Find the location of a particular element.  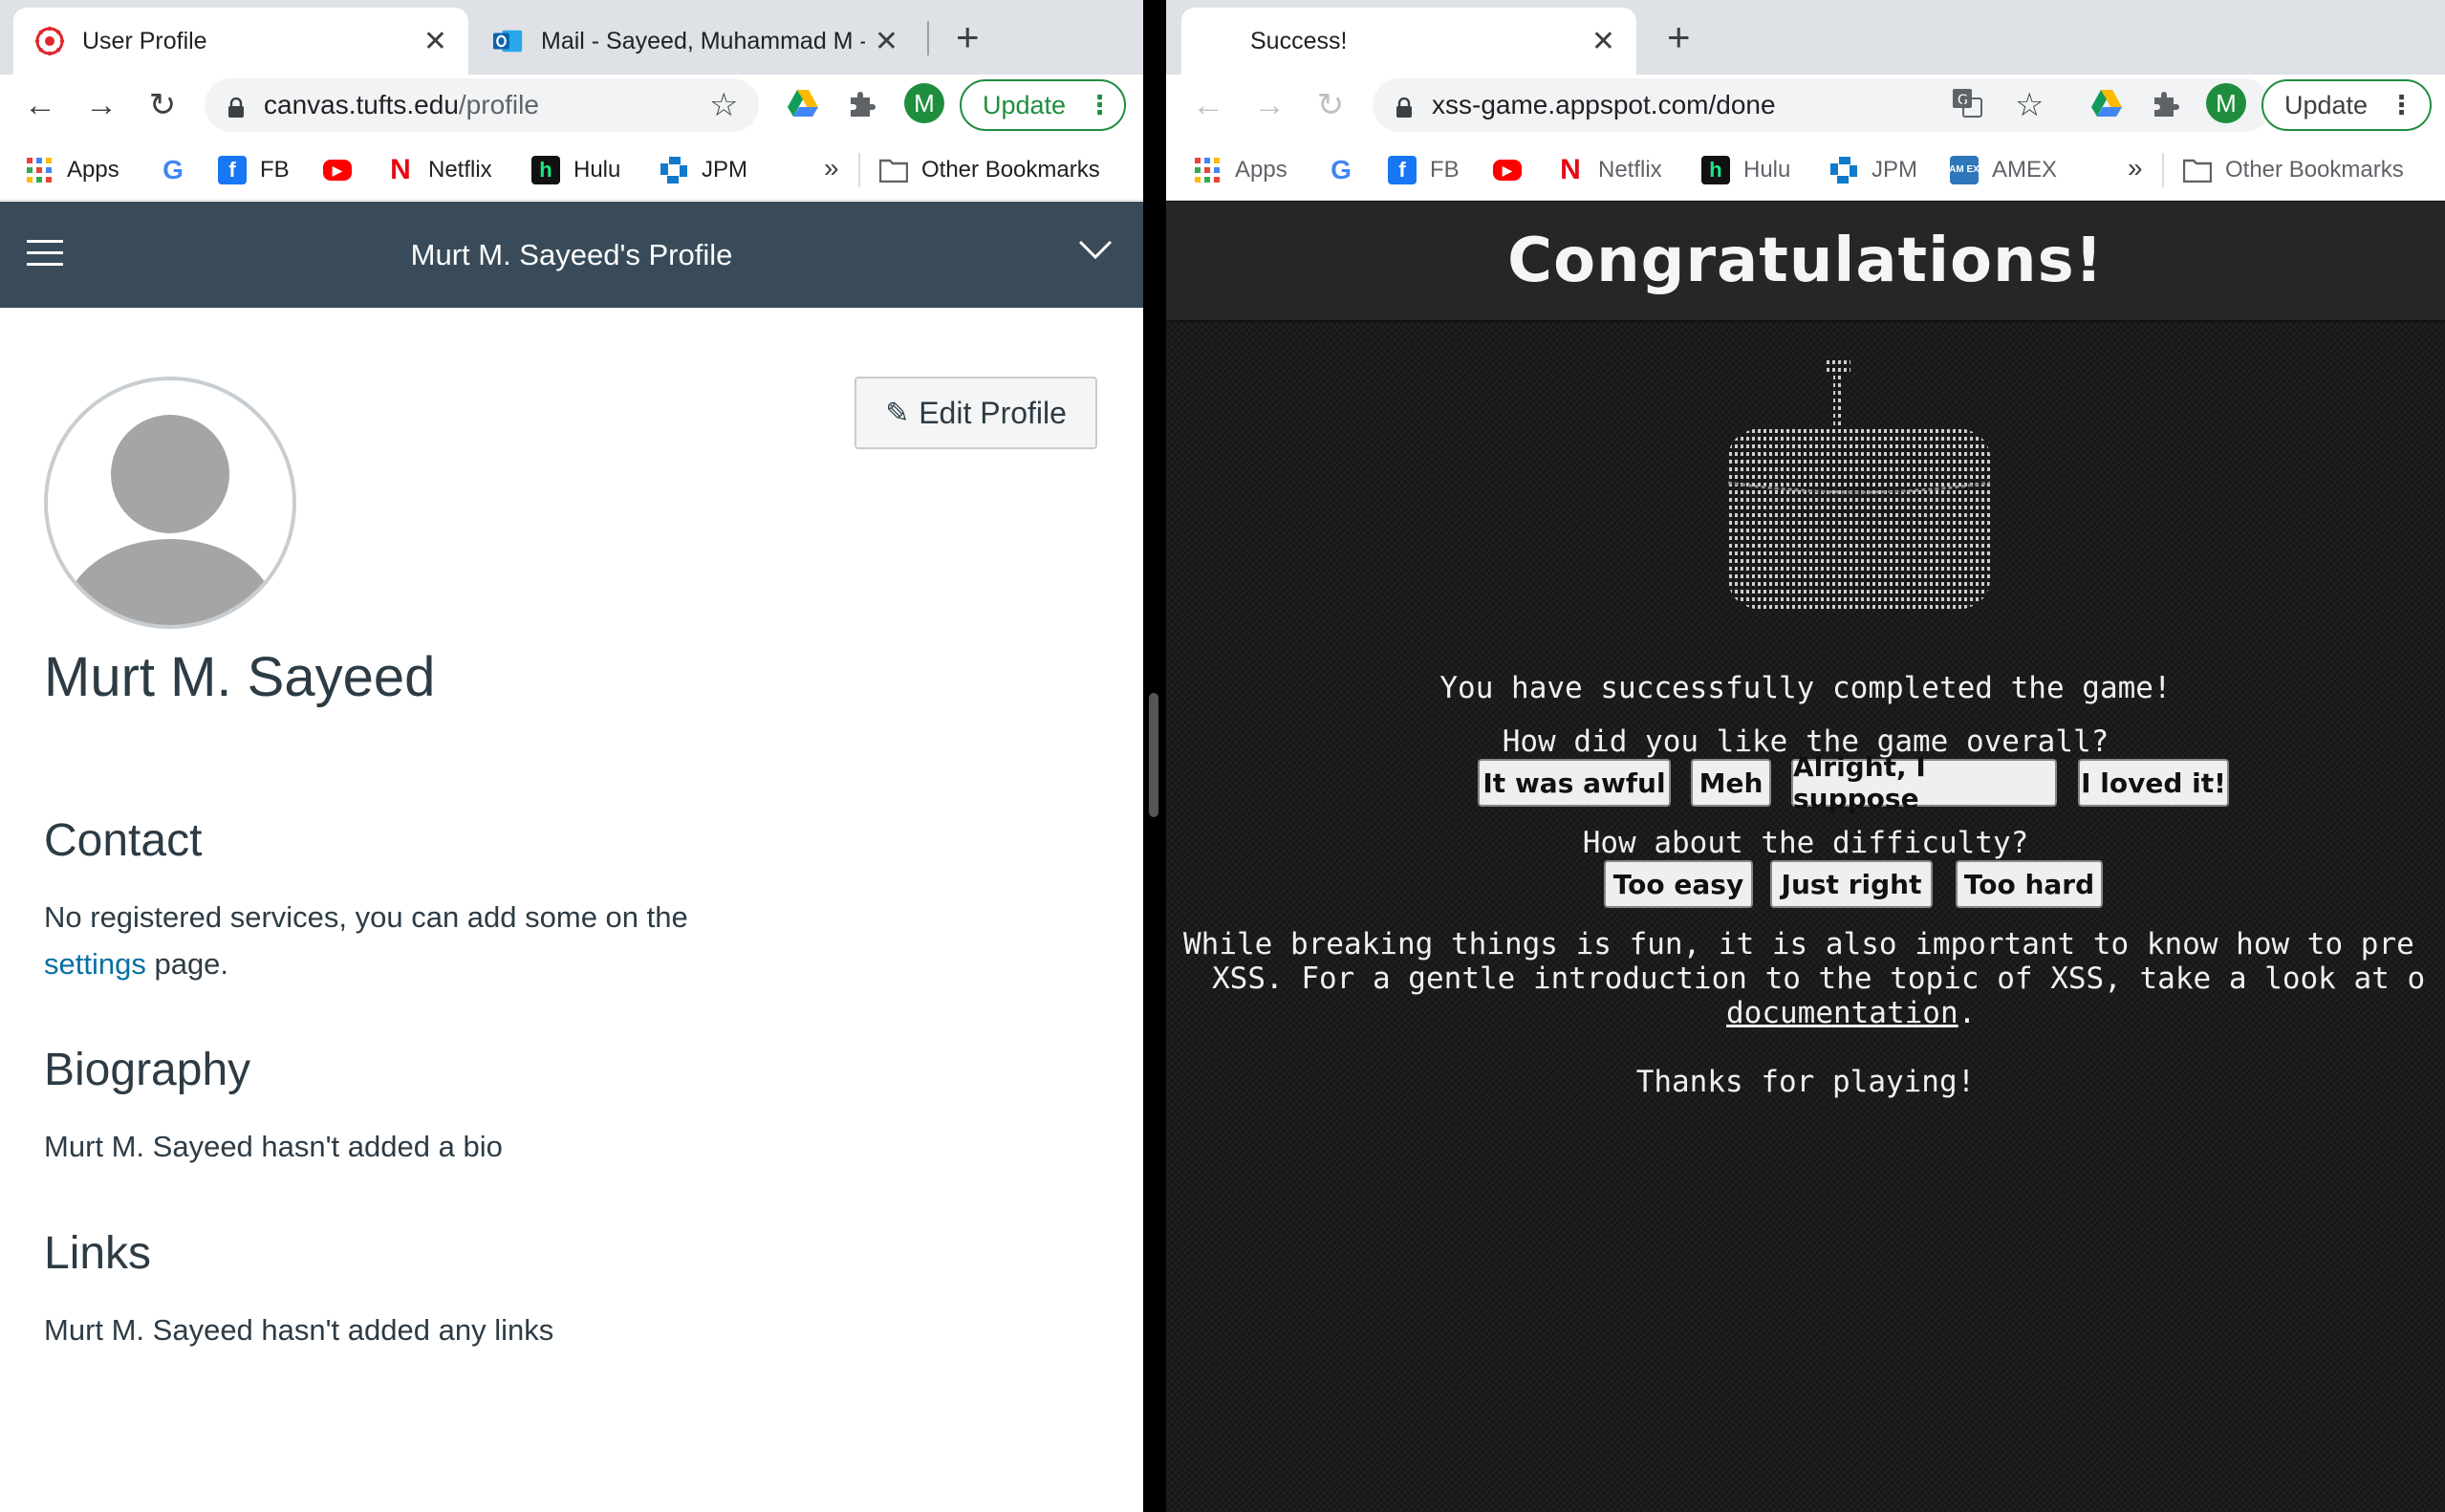

url-host: canvas.tufts.edu is located at coordinates (361, 104).